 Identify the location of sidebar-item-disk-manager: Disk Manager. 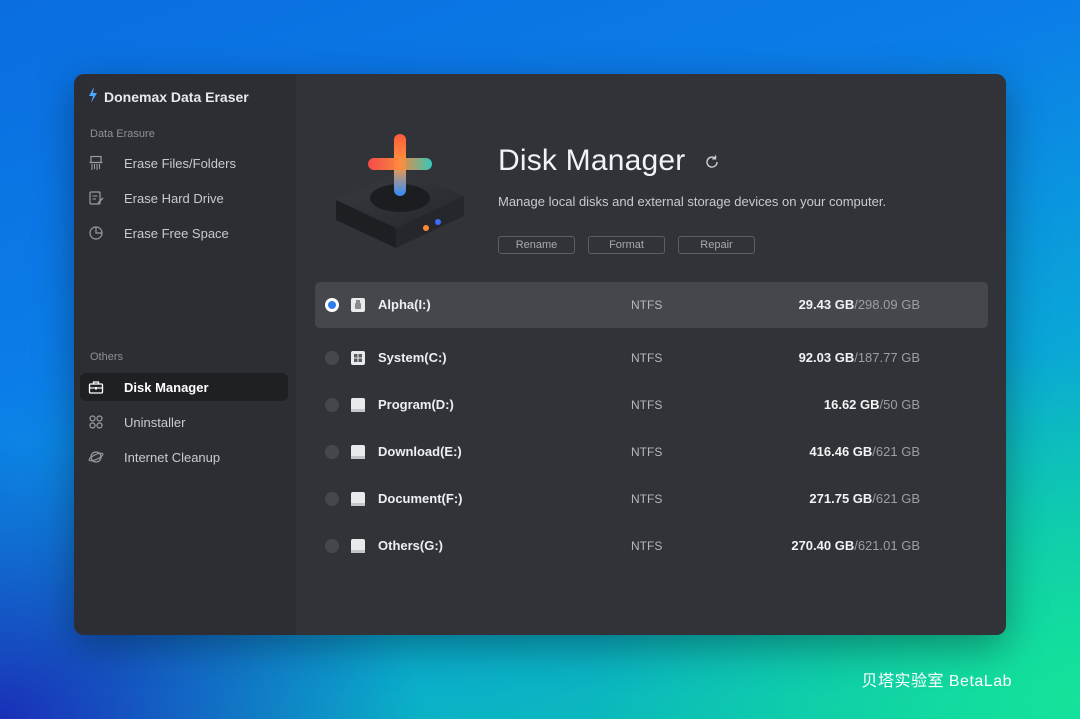
(184, 387).